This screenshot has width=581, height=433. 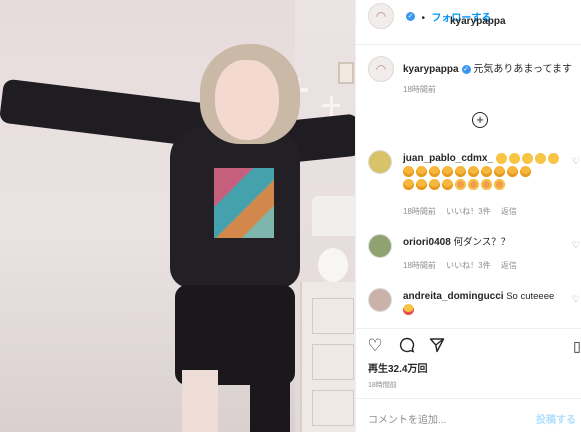 I want to click on dresser, so click(x=327, y=357).